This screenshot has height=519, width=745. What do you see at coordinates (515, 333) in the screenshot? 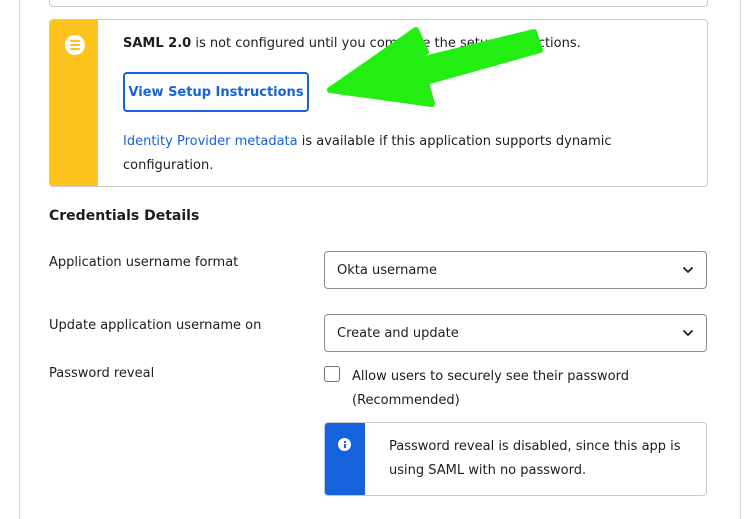
I see `update-on-select: Create and update` at bounding box center [515, 333].